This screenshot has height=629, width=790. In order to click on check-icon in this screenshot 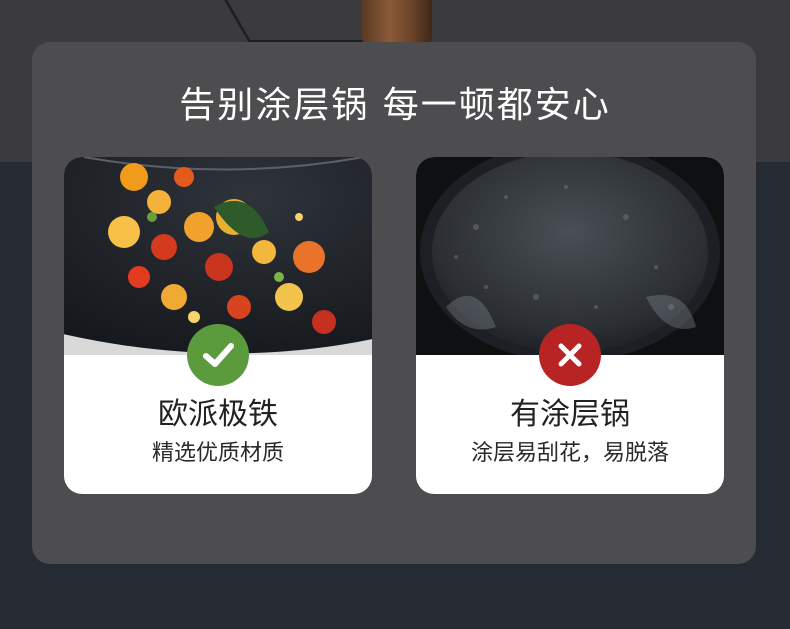, I will do `click(218, 355)`.